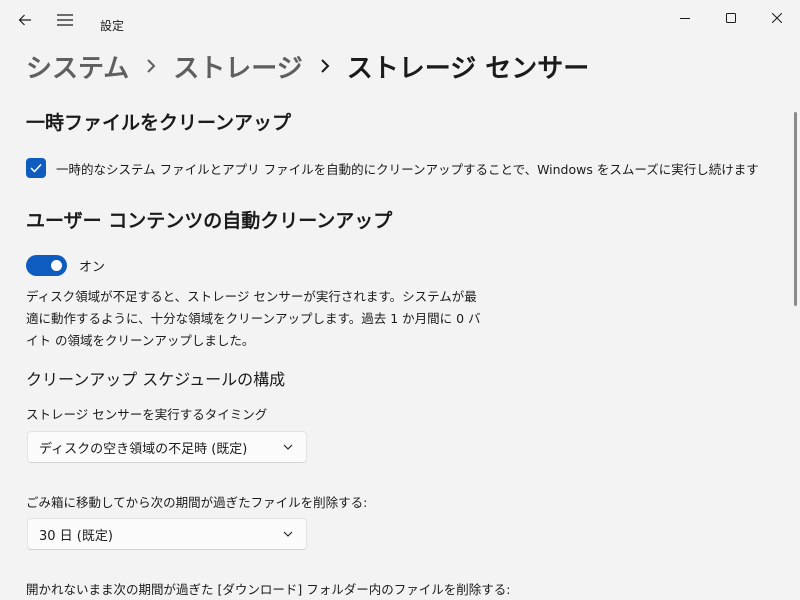 The height and width of the screenshot is (600, 800). I want to click on maximize-icon, so click(731, 18).